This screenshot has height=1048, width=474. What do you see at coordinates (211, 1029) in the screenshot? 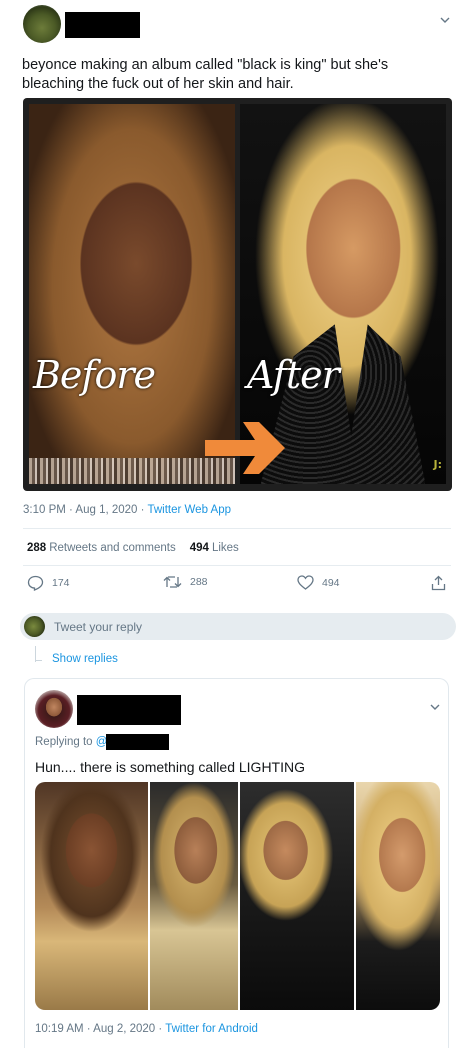
I see `reply-app: Twitter for Android` at bounding box center [211, 1029].